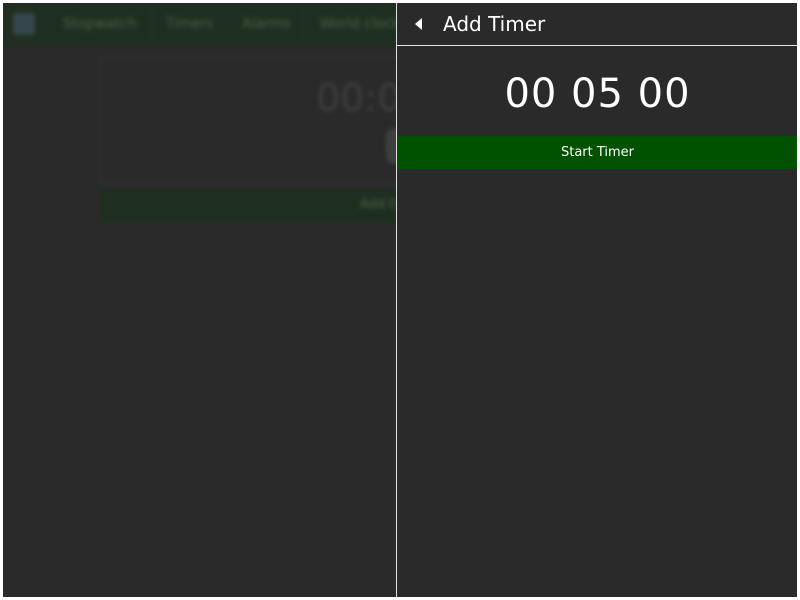 The width and height of the screenshot is (800, 600). Describe the element at coordinates (271, 206) in the screenshot. I see `background-add-timer-bar: Add timer` at that location.